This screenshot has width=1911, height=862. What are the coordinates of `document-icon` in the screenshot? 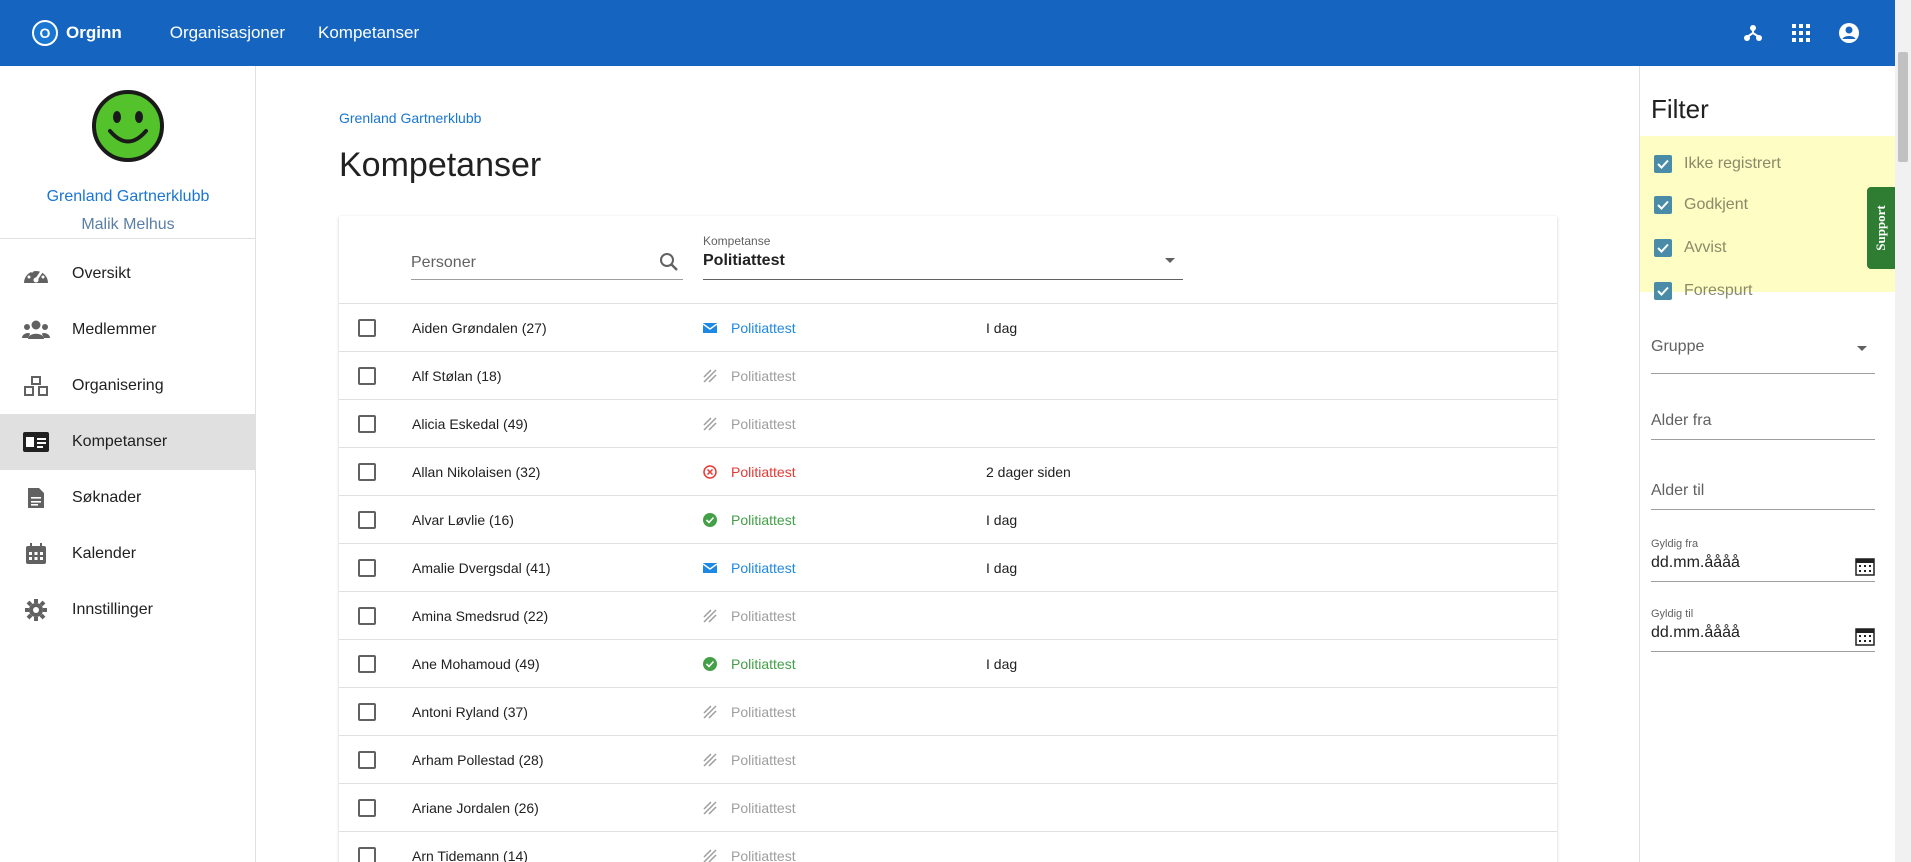 It's located at (36, 498).